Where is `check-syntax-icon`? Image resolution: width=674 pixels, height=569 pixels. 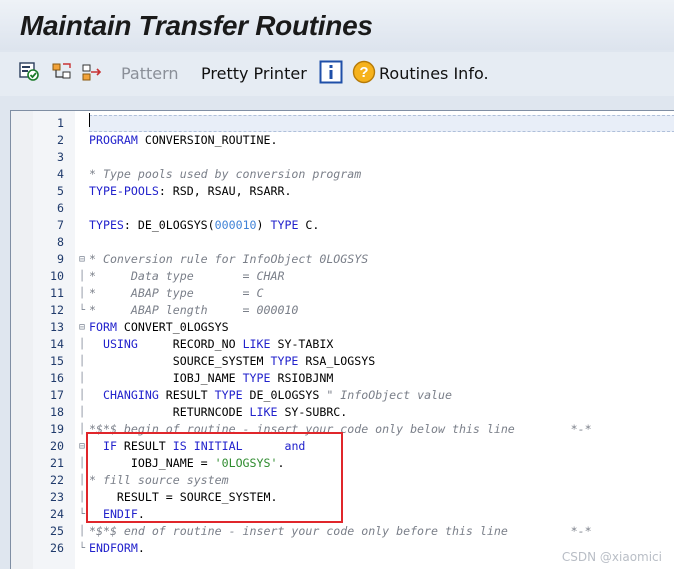 check-syntax-icon is located at coordinates (30, 72).